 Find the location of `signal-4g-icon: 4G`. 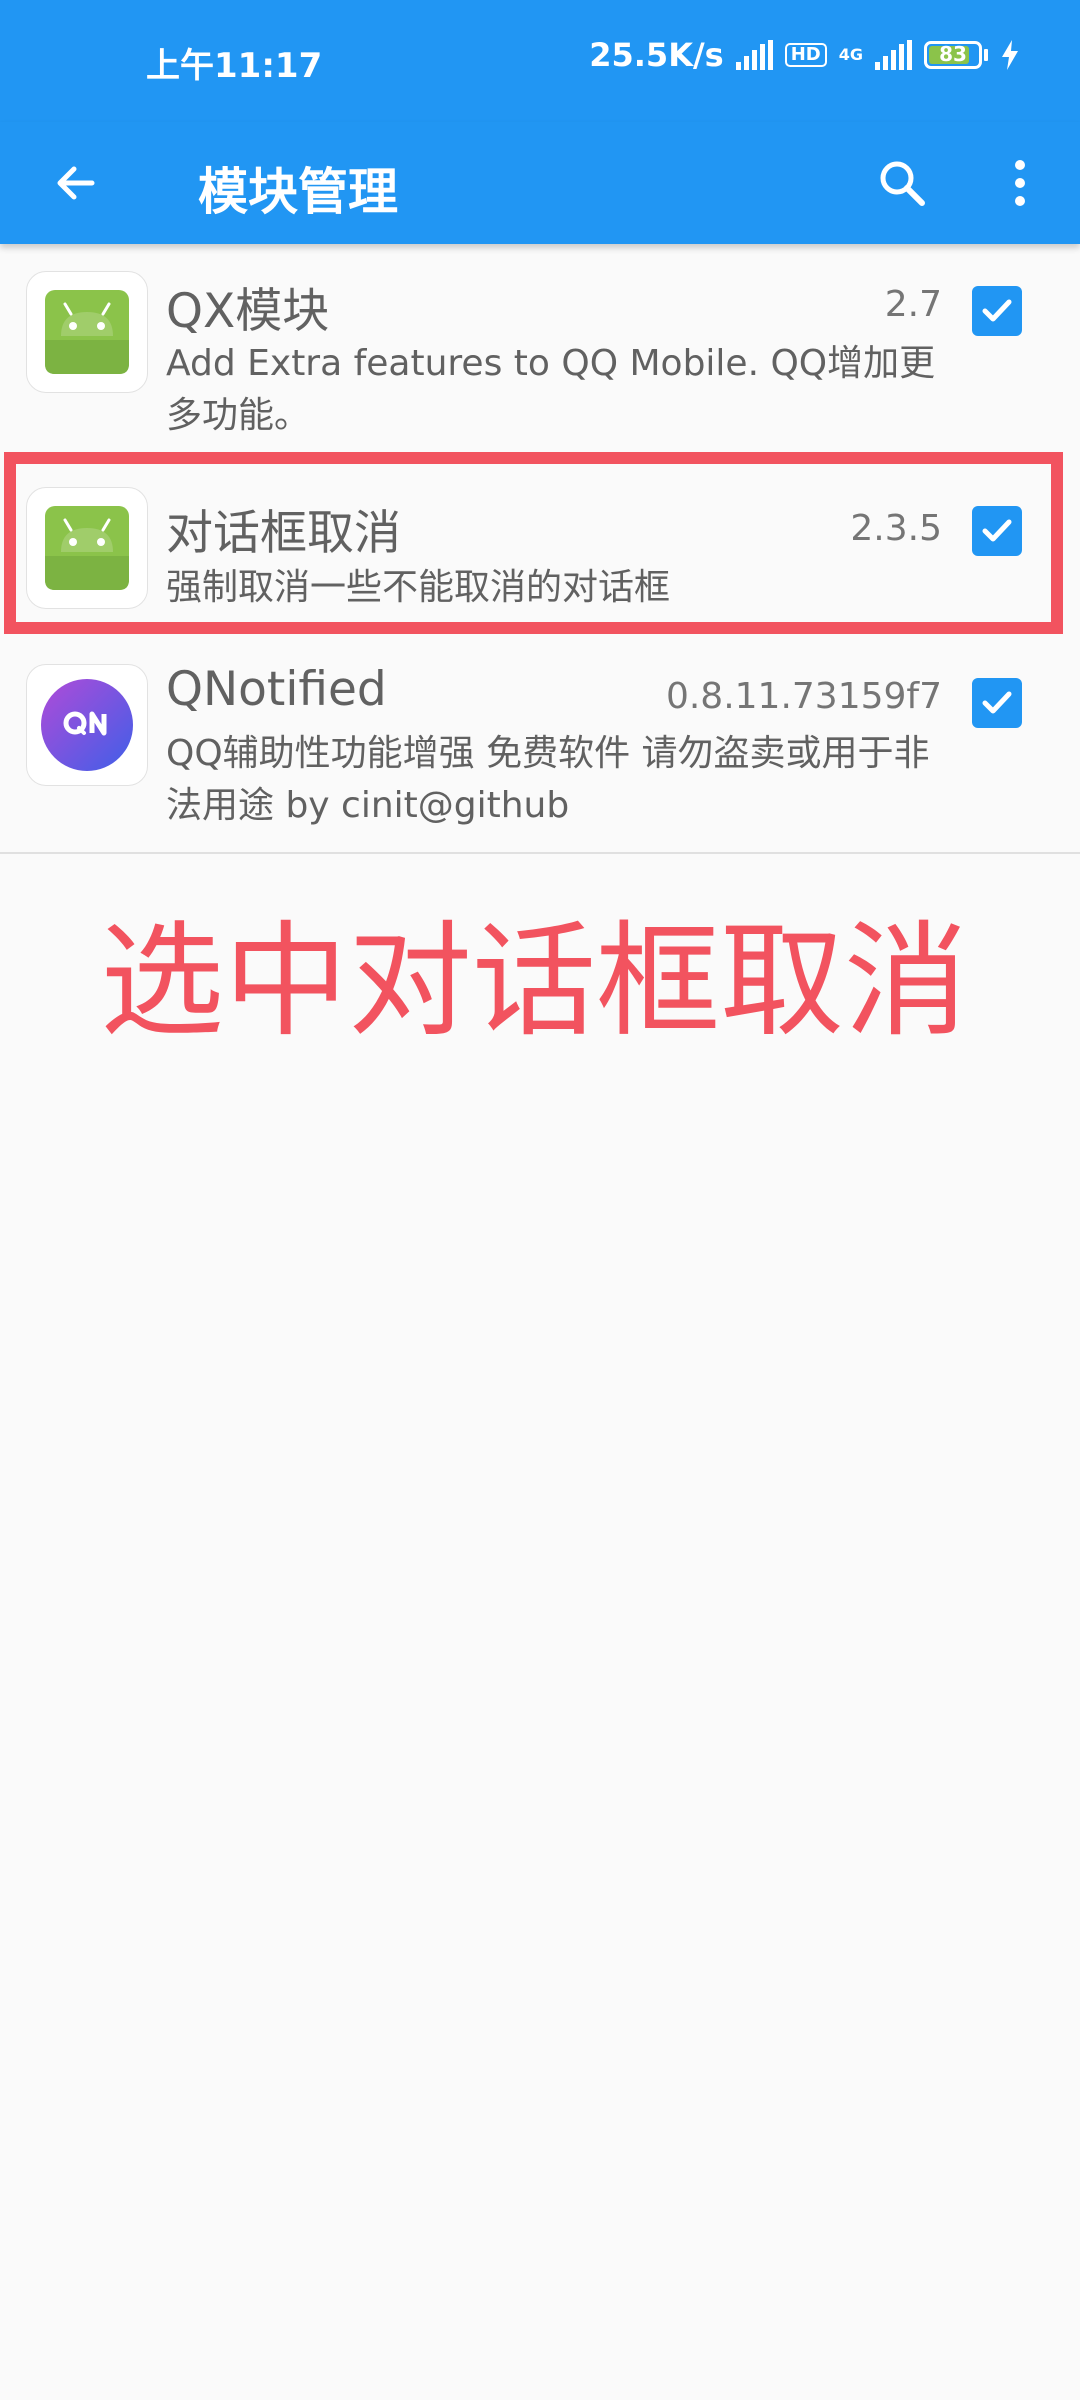

signal-4g-icon: 4G is located at coordinates (850, 54).